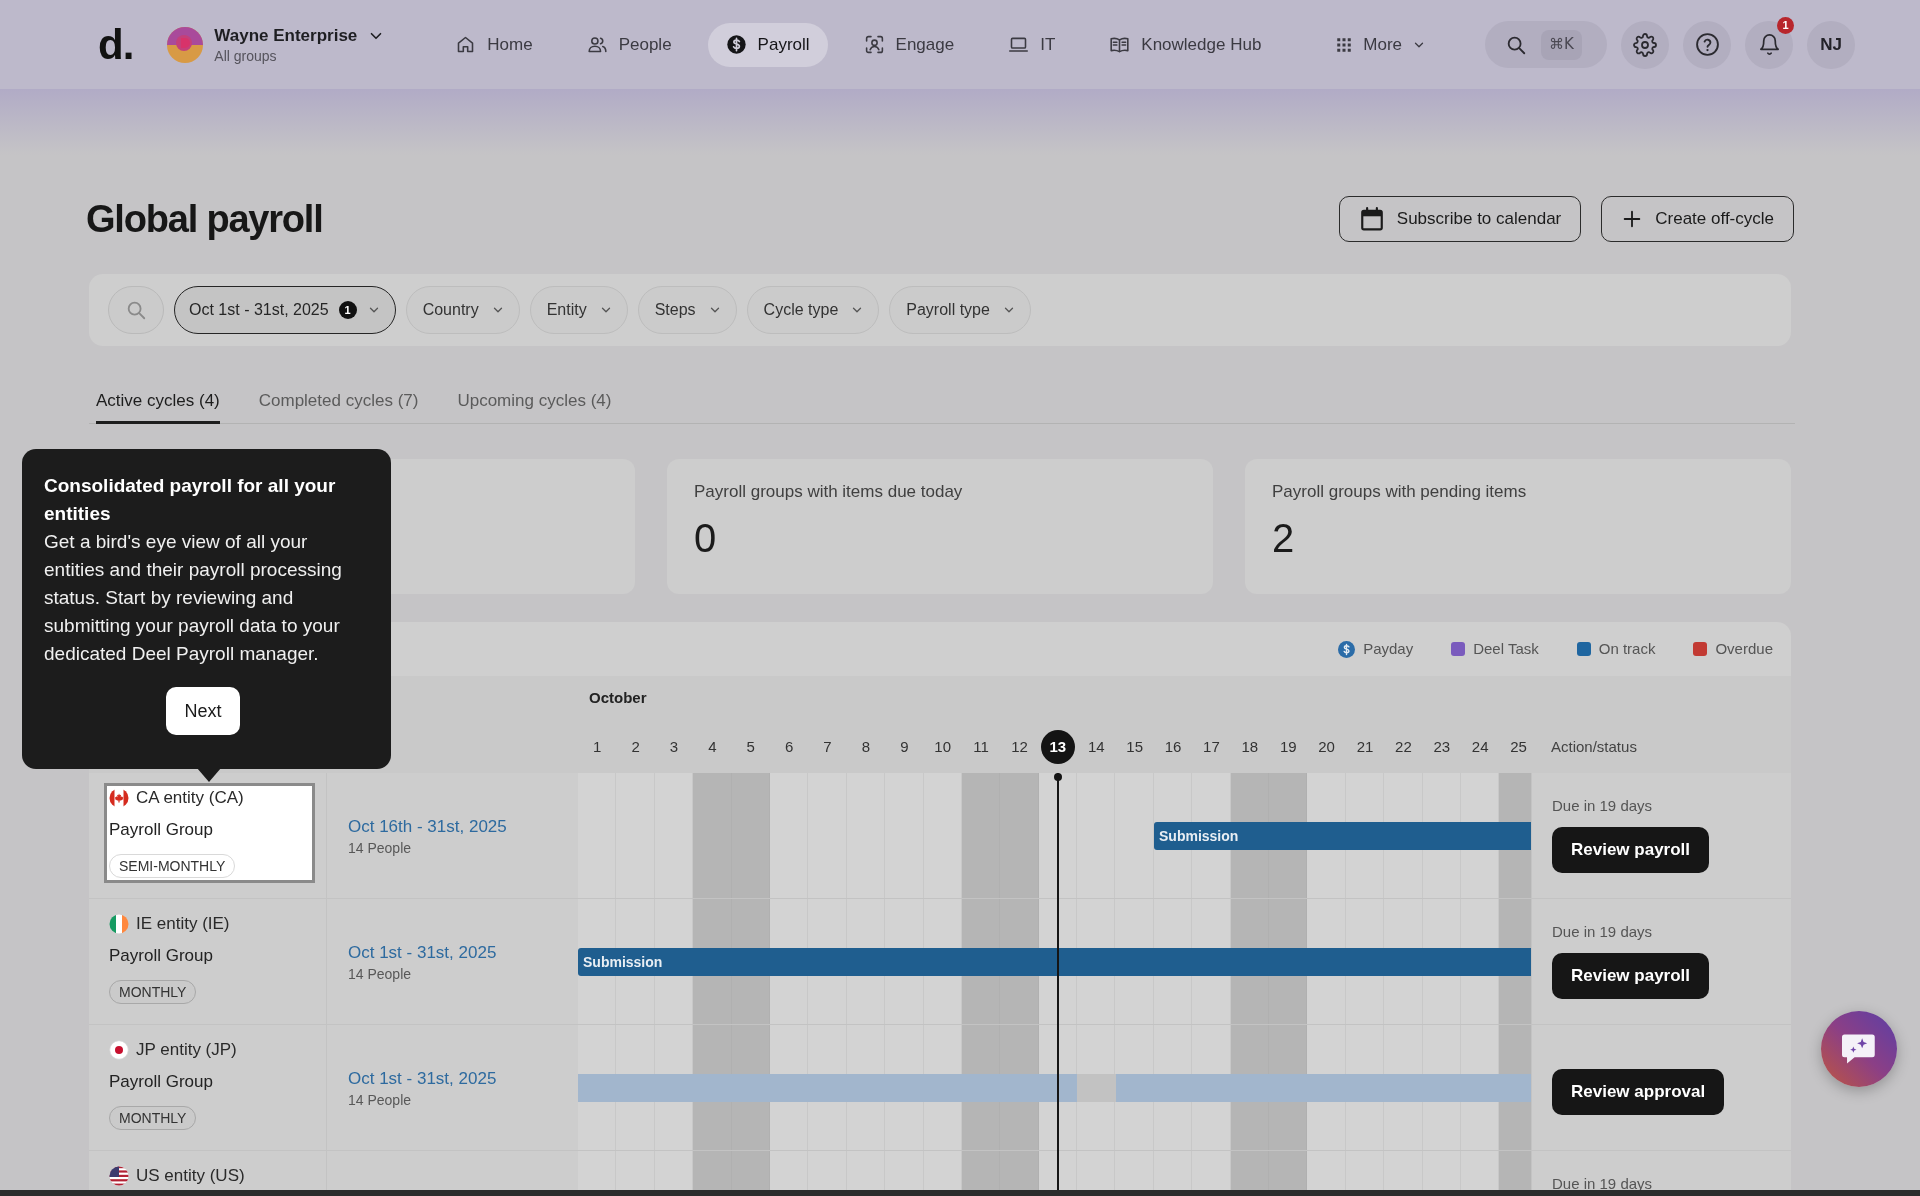 This screenshot has width=1920, height=1196. Describe the element at coordinates (193, 598) in the screenshot. I see `tooltip-text: Get a bird's eye view of all your entities and their payroll processing status. Start by reviewing and submitting your payroll data to your dedicated Deel Payroll manager.` at that location.